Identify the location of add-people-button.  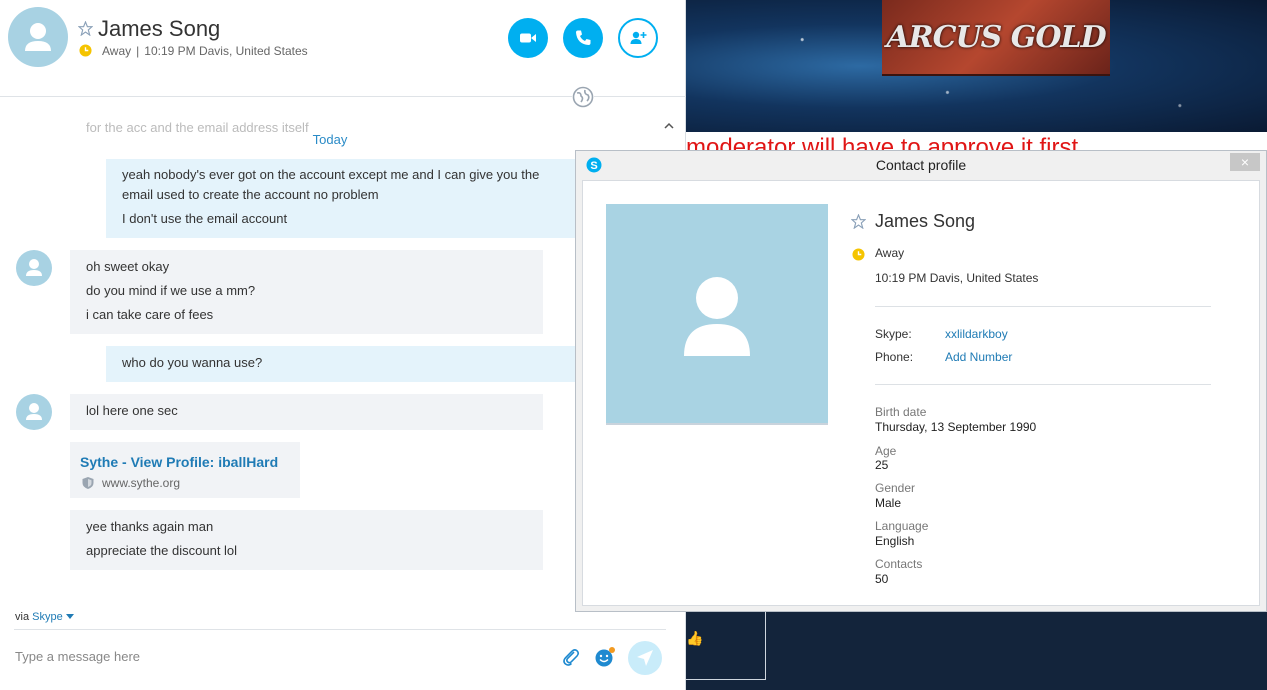
(638, 38).